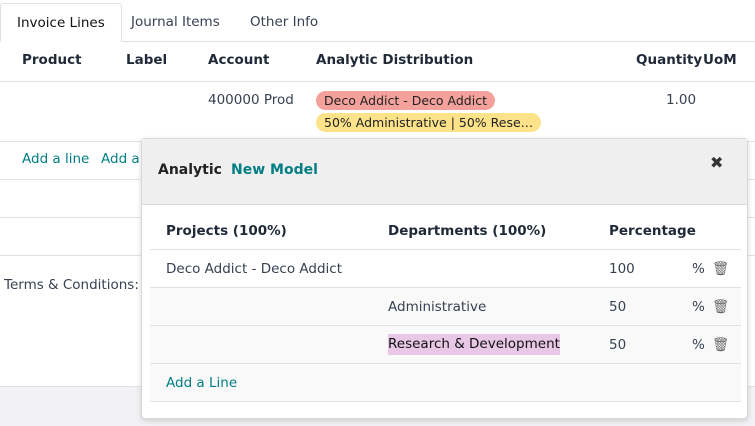  What do you see at coordinates (254, 269) in the screenshot?
I see `project-cell: Deco Addict - Deco Addict` at bounding box center [254, 269].